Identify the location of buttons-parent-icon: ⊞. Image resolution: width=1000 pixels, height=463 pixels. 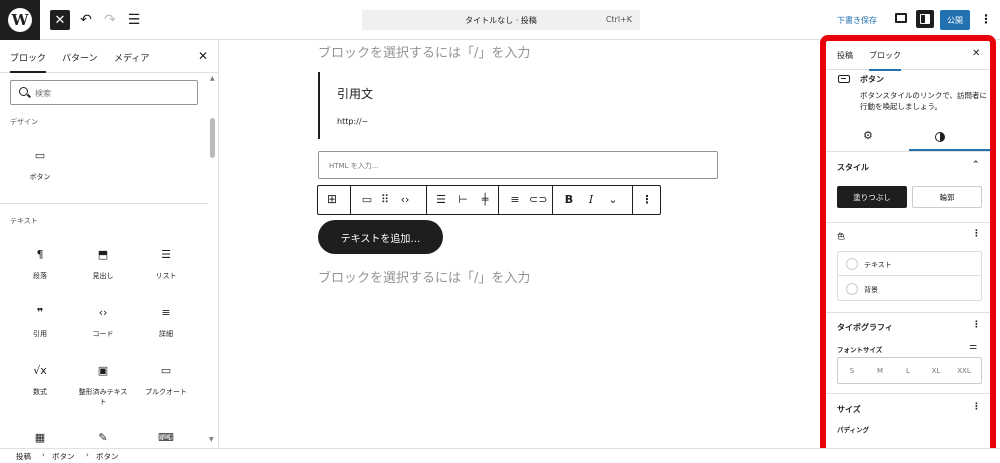
(332, 199).